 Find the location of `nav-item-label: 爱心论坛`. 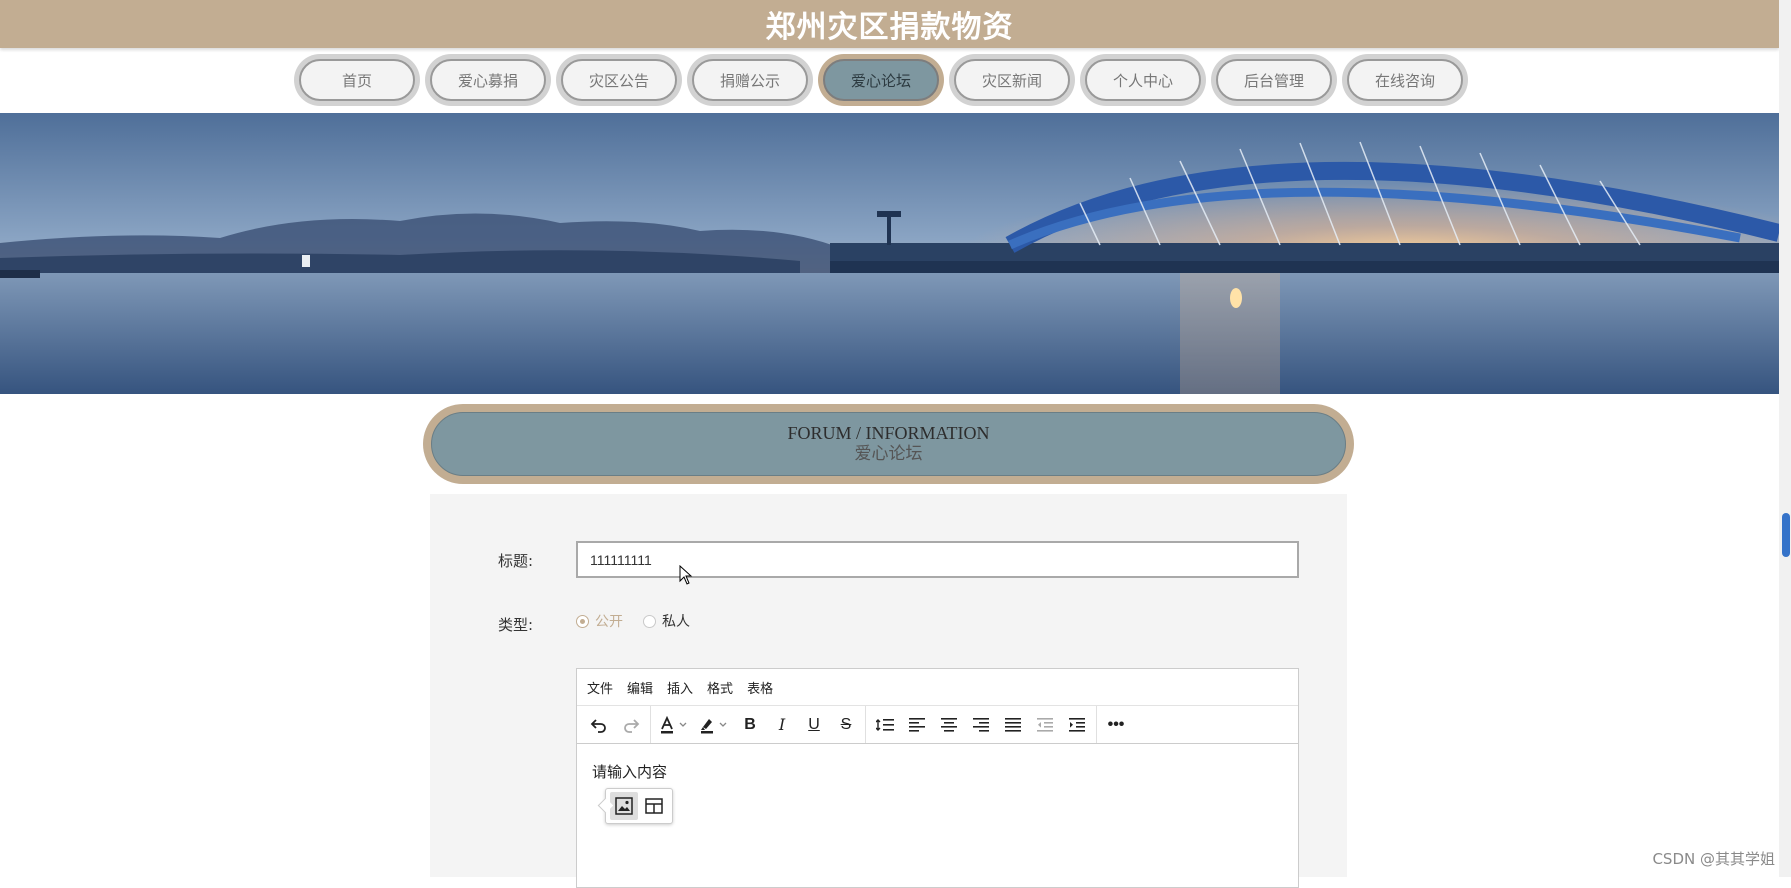

nav-item-label: 爱心论坛 is located at coordinates (881, 80).